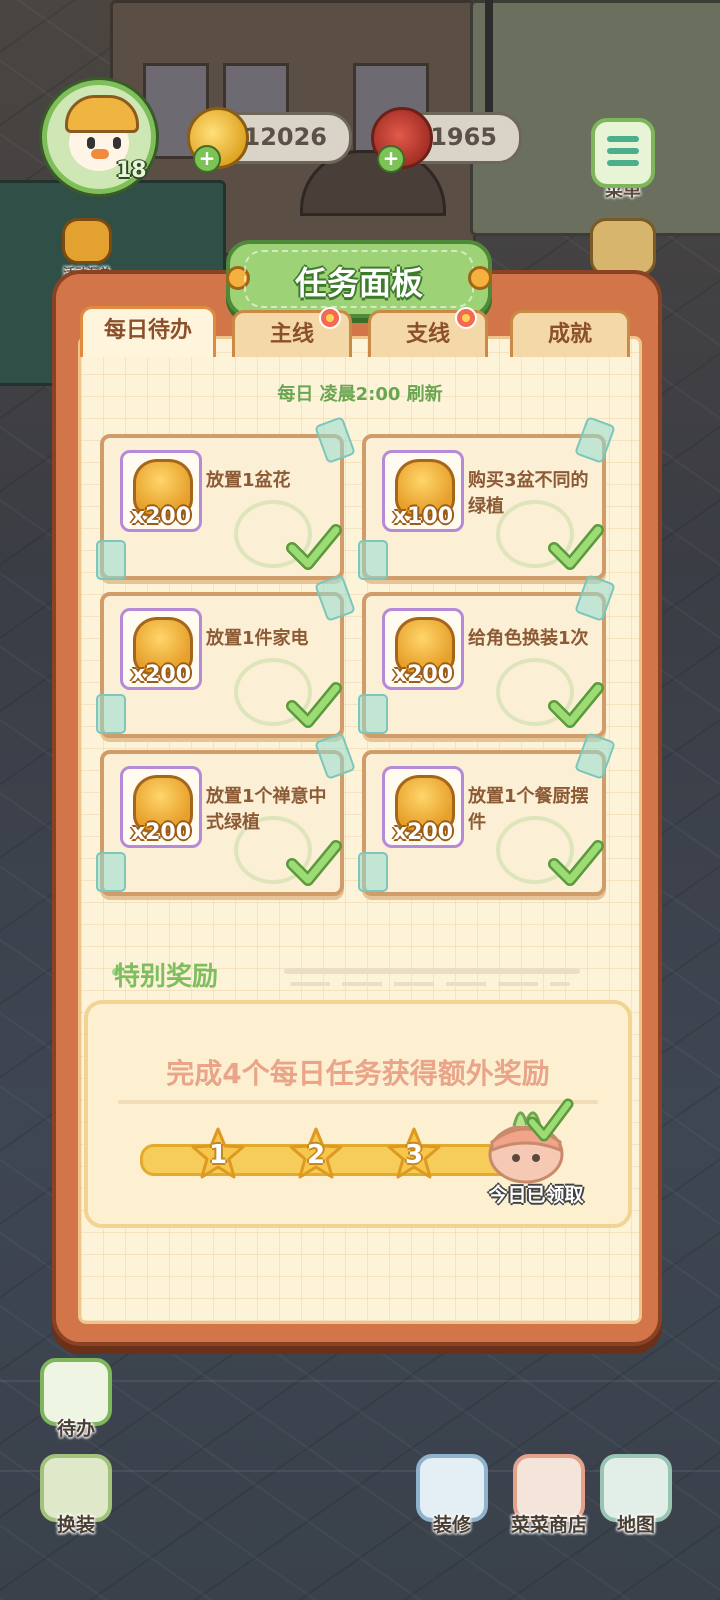 This screenshot has height=1600, width=720. I want to click on meat-value: 1965, so click(463, 137).